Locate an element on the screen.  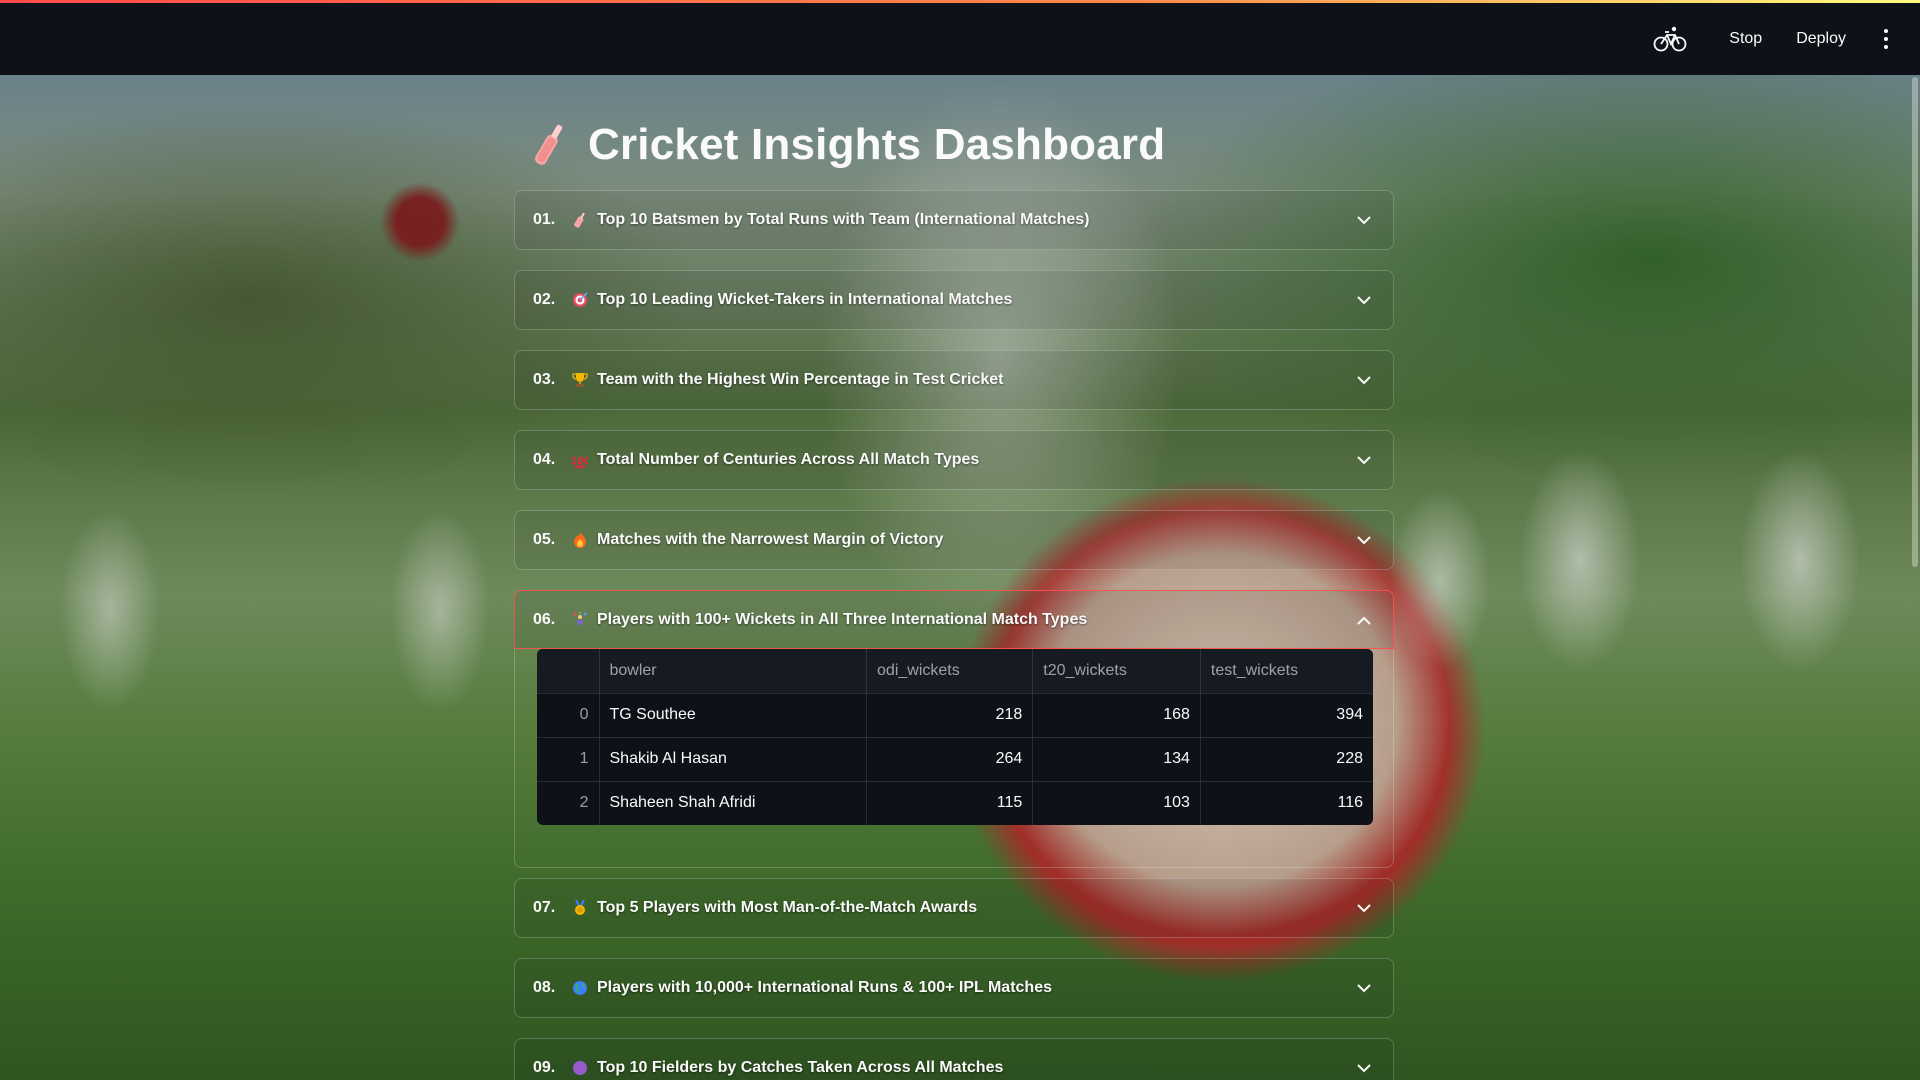
table-cell: Shaheen Shah Afridi is located at coordinates (733, 803).